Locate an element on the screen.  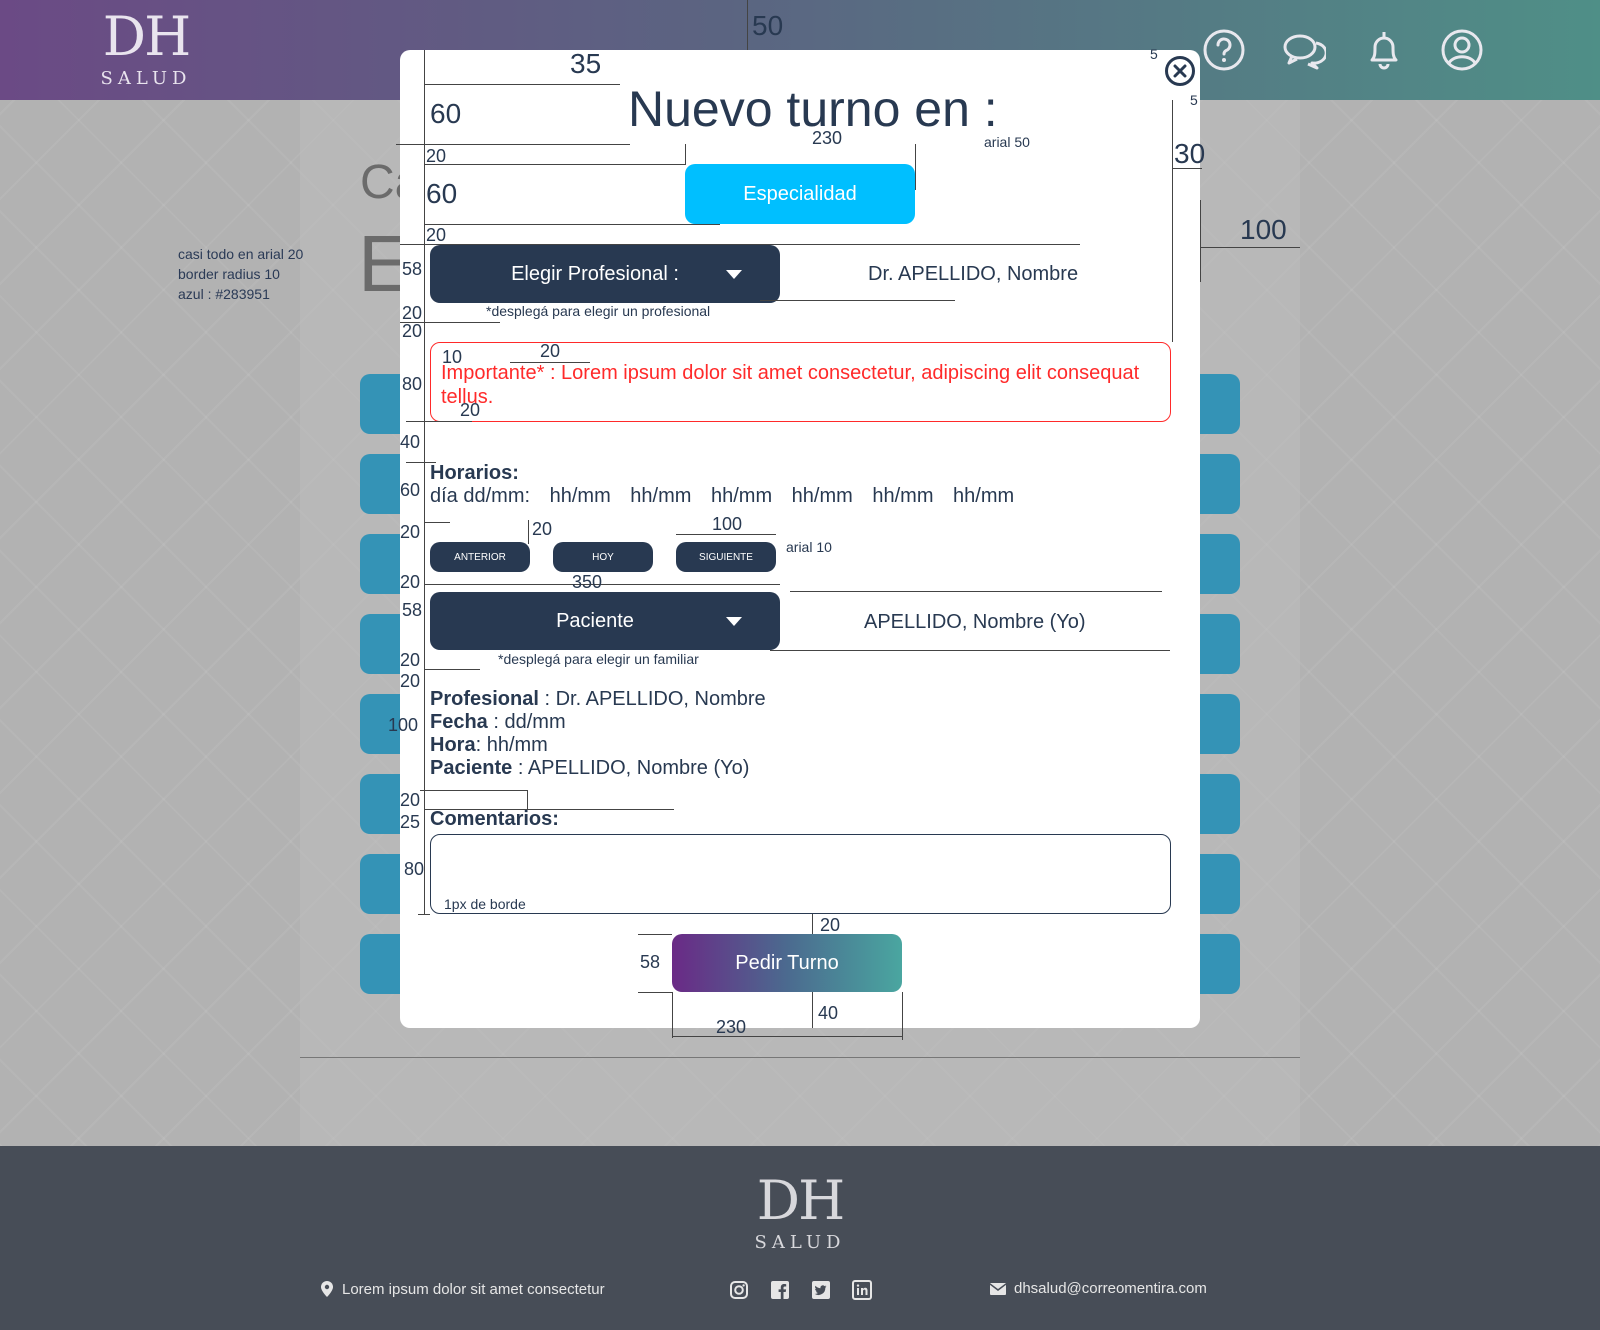
bell-icon is located at coordinates (1384, 50).